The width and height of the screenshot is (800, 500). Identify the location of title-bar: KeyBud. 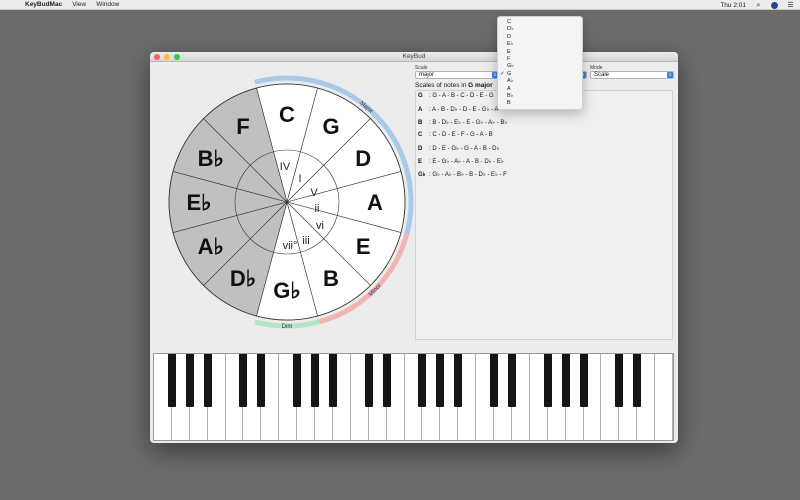
(414, 57).